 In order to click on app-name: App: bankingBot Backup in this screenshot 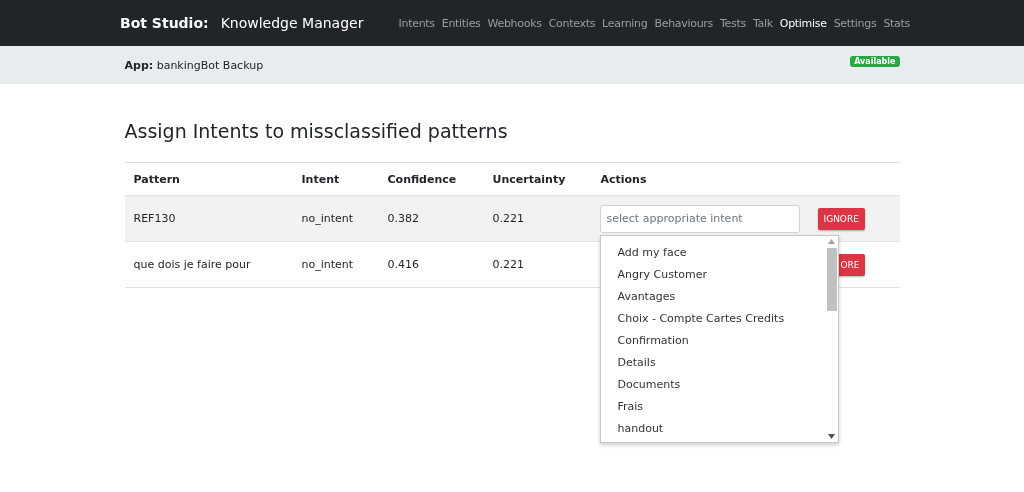, I will do `click(194, 65)`.